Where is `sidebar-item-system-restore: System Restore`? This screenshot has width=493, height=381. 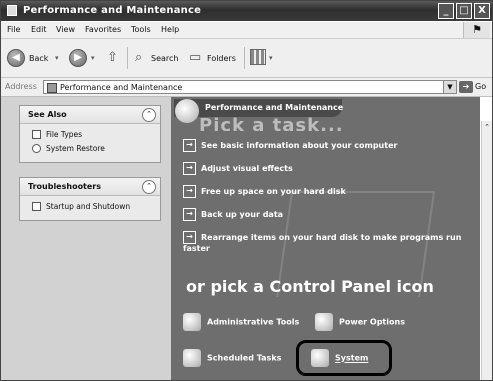 sidebar-item-system-restore: System Restore is located at coordinates (90, 149).